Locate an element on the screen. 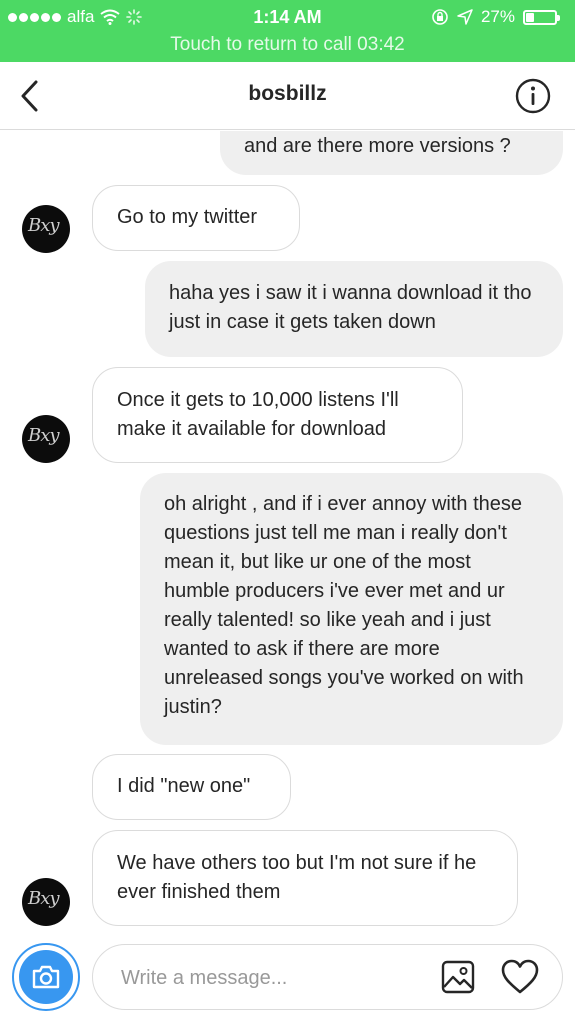 The image size is (575, 1024). message-composer is located at coordinates (287, 977).